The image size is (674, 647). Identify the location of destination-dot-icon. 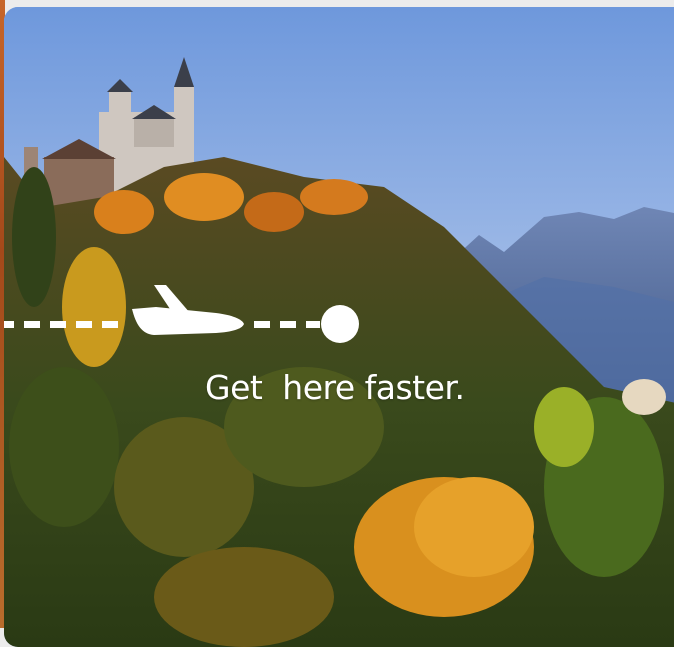
(340, 324).